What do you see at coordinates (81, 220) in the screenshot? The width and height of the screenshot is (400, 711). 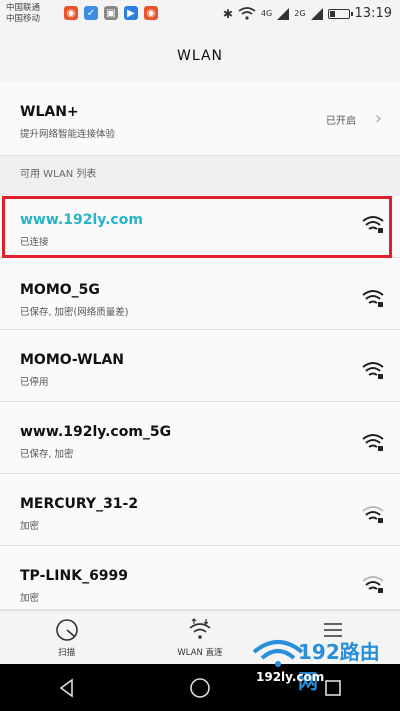 I see `network-ssid: www.192ly.com` at bounding box center [81, 220].